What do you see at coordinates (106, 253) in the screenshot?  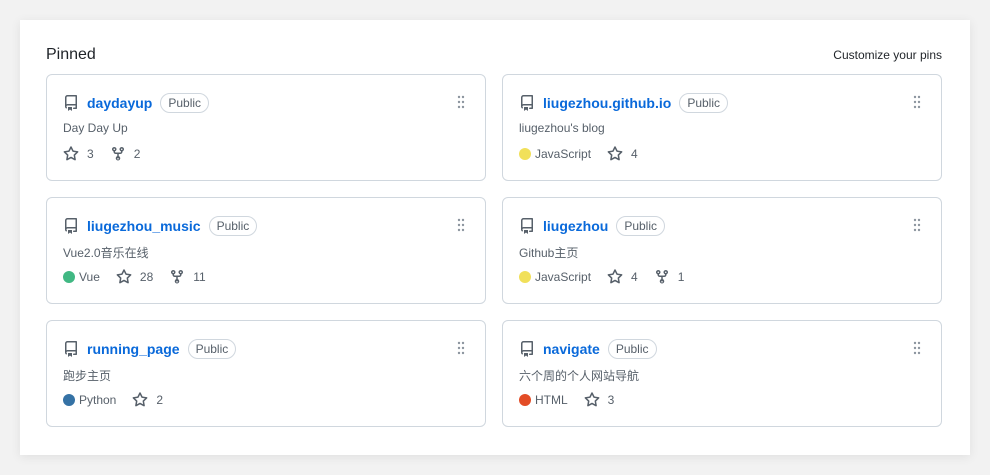 I see `repo-description: Vue2.0音乐在线` at bounding box center [106, 253].